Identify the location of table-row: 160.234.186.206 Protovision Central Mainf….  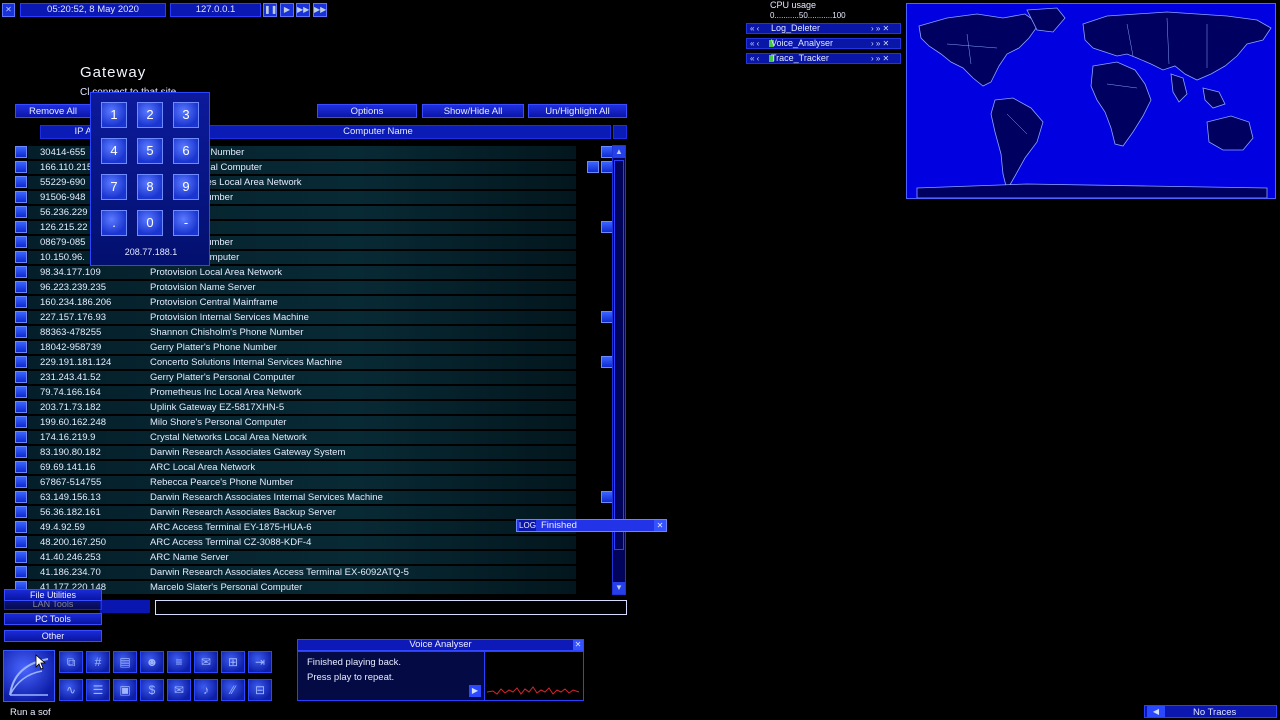
(302, 302).